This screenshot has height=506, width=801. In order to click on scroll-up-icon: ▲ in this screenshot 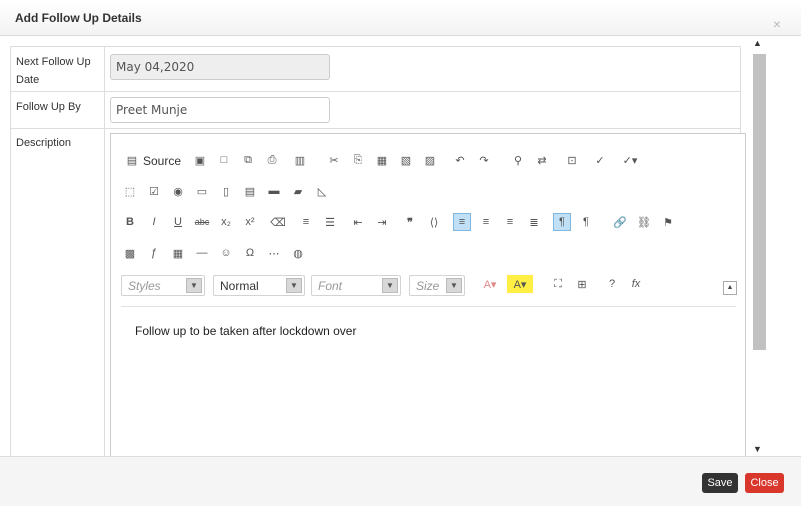, I will do `click(757, 43)`.